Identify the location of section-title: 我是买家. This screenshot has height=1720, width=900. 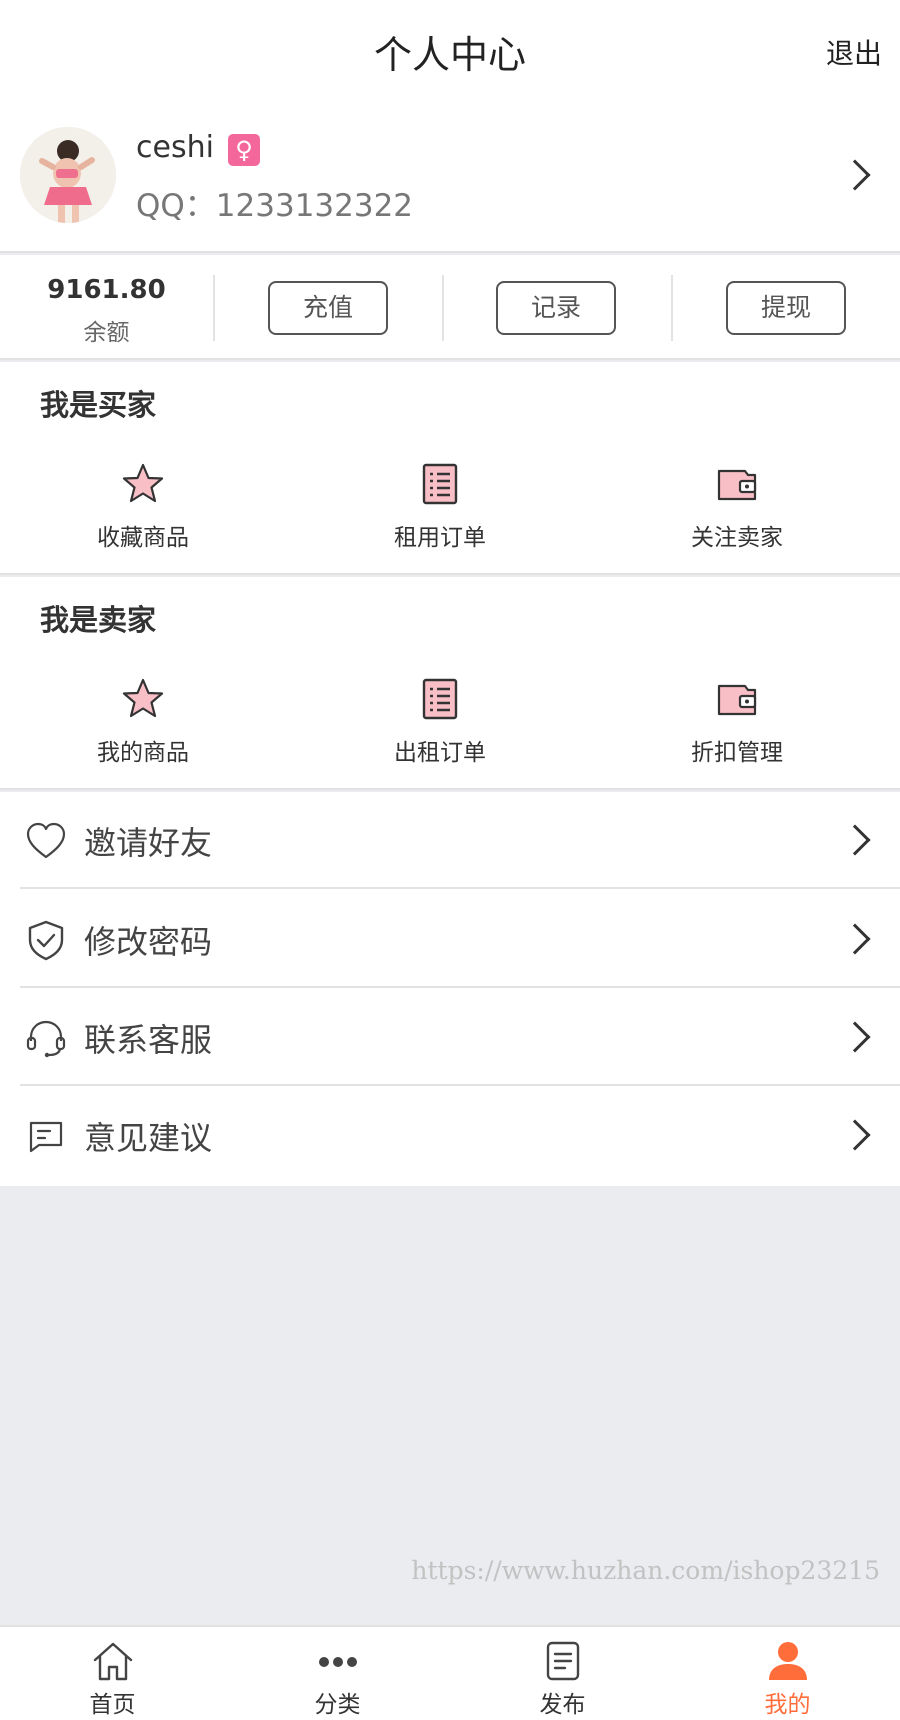
(98, 405).